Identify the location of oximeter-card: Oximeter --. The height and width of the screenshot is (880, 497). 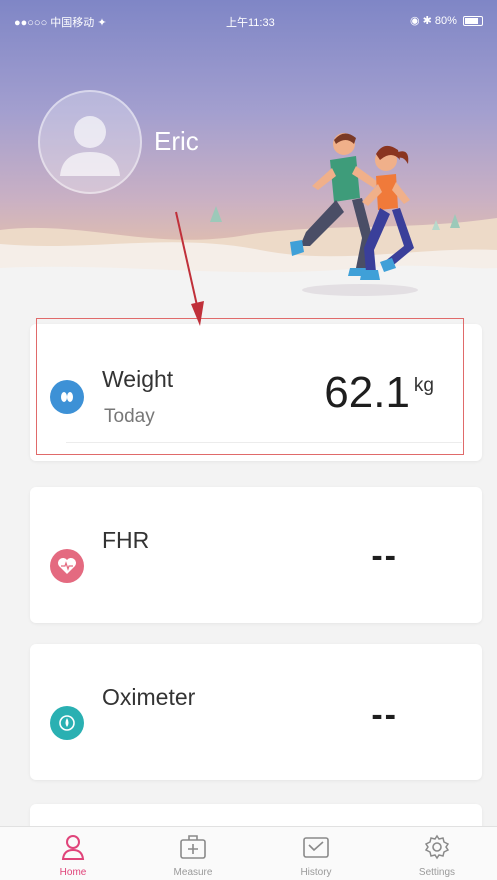
(256, 712).